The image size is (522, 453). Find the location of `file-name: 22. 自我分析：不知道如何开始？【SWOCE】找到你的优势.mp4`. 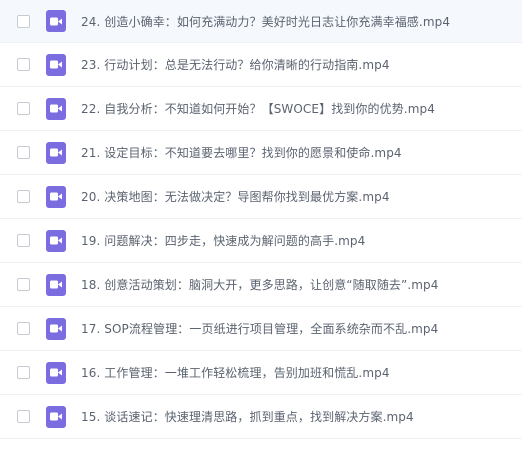

file-name: 22. 自我分析：不知道如何开始？【SWOCE】找到你的优势.mp4 is located at coordinates (258, 108).